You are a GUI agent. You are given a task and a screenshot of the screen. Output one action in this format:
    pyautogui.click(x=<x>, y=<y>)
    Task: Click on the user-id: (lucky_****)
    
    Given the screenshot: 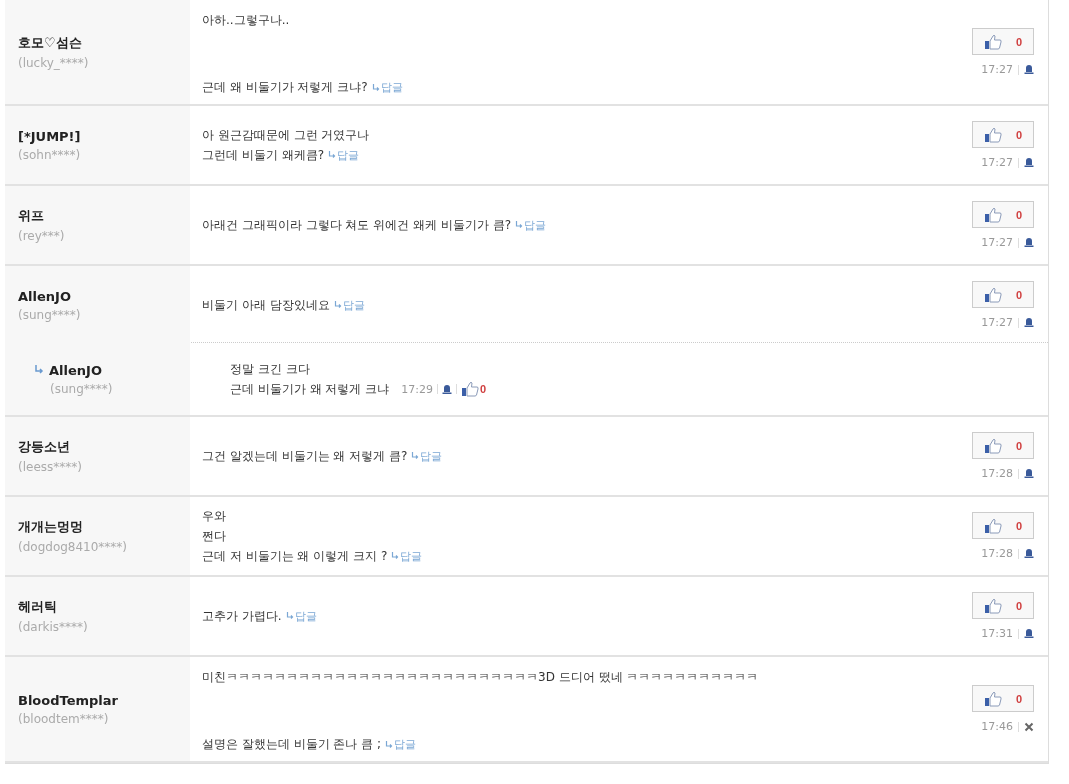 What is the action you would take?
    pyautogui.click(x=54, y=63)
    